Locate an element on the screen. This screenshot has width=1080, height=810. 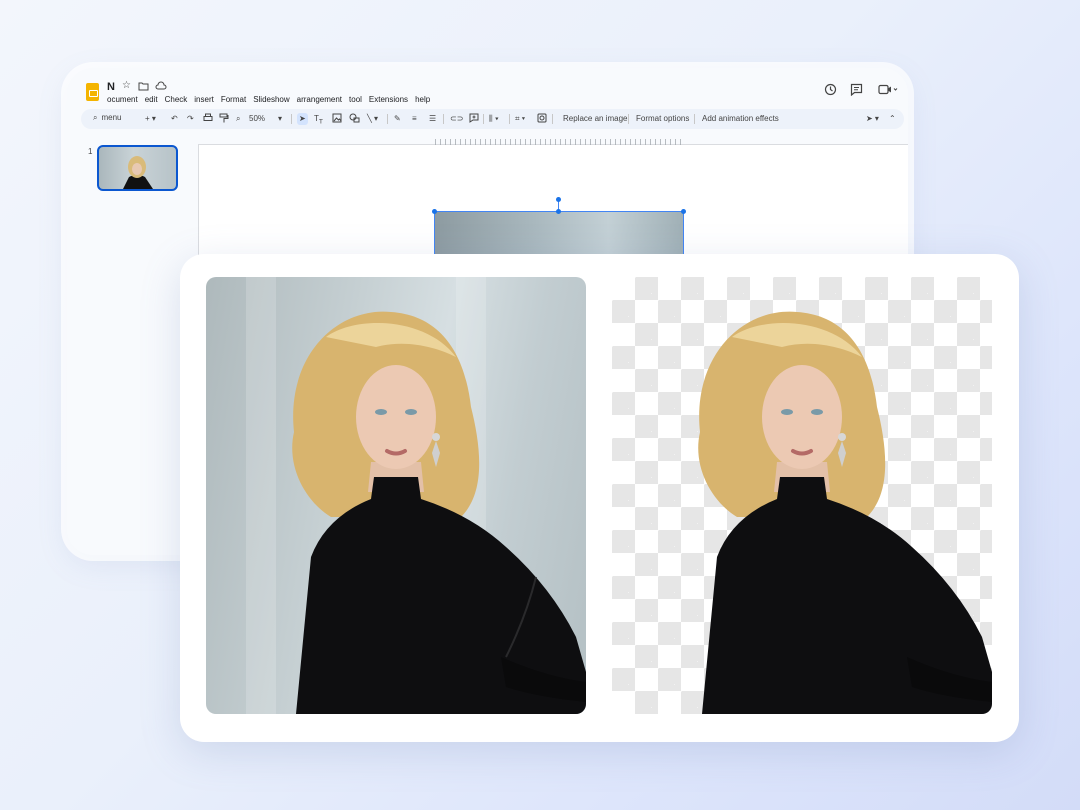
menu-format: Format is located at coordinates (233, 99).